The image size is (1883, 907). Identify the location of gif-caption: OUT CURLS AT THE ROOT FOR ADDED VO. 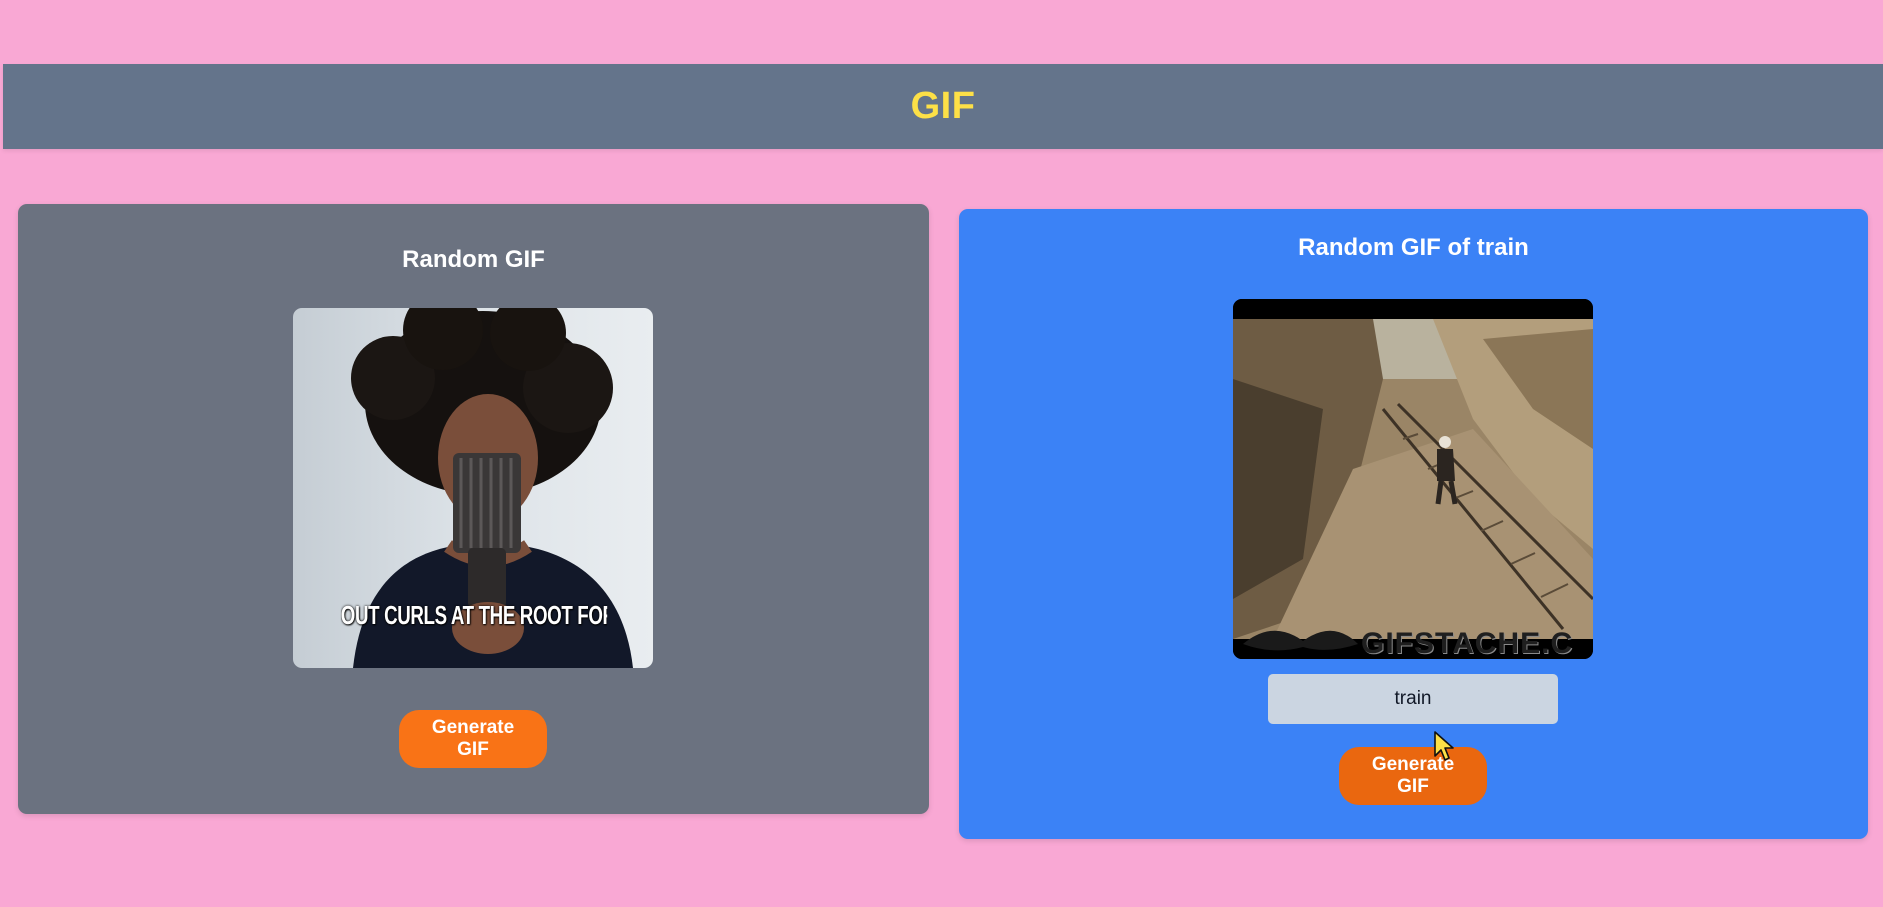
(473, 615).